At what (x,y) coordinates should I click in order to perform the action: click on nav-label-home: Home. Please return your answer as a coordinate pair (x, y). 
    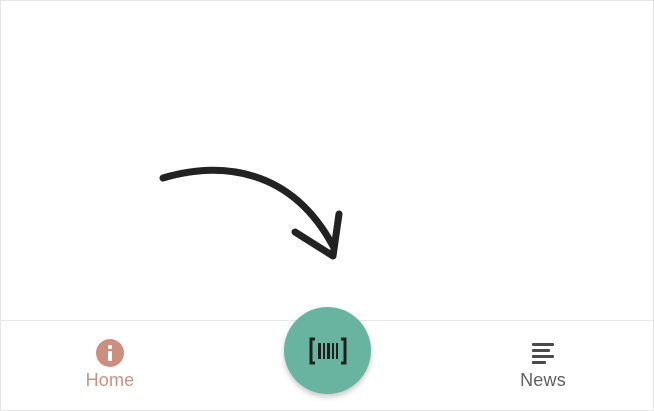
    Looking at the image, I should click on (110, 380).